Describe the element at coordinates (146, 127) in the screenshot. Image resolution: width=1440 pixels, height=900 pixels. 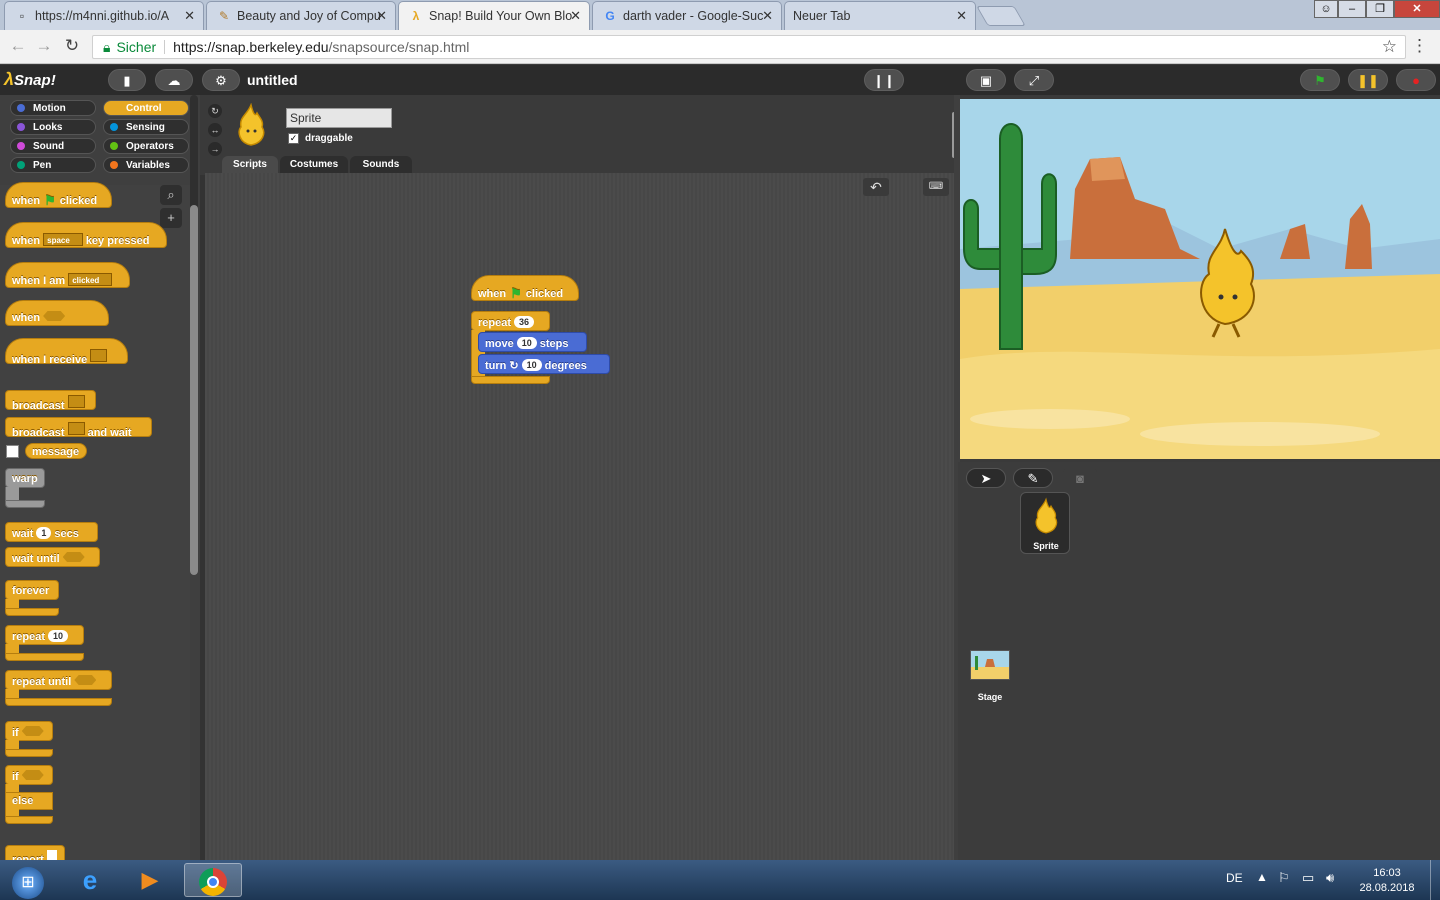
I see `category-sensing: Sensing` at that location.